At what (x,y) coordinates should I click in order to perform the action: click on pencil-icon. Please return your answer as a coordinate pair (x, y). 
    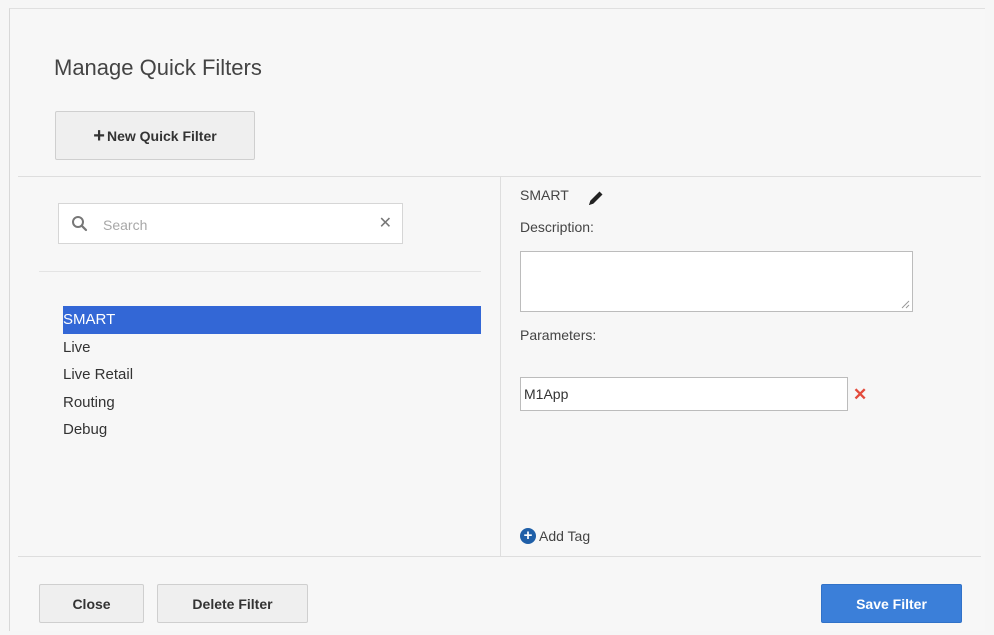
    Looking at the image, I should click on (596, 198).